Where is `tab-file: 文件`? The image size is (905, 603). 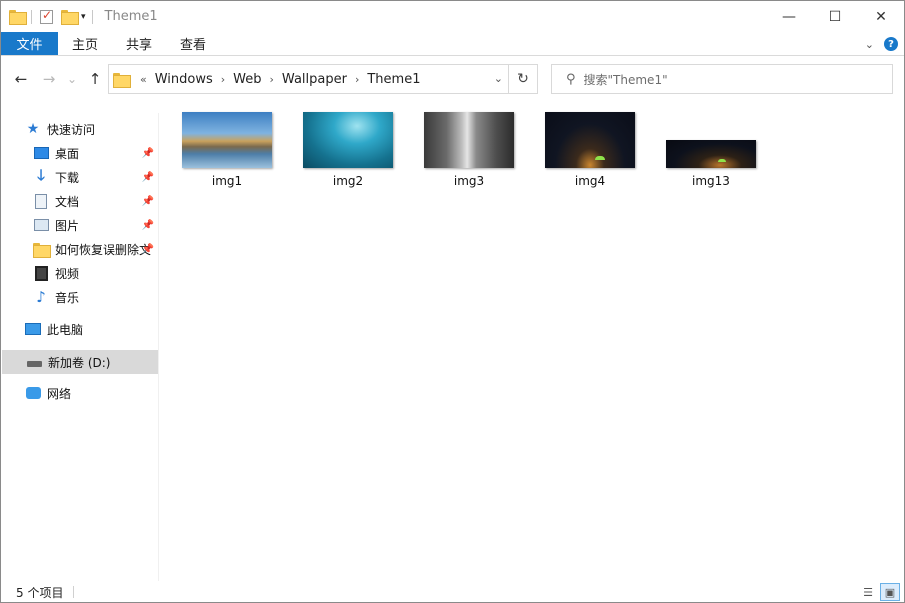
tab-file: 文件 is located at coordinates (29, 43).